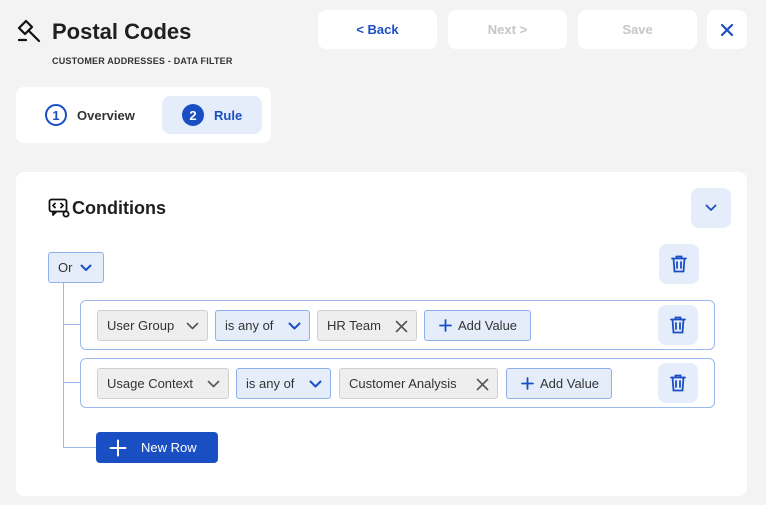 The image size is (766, 505). I want to click on step-number: 2, so click(193, 115).